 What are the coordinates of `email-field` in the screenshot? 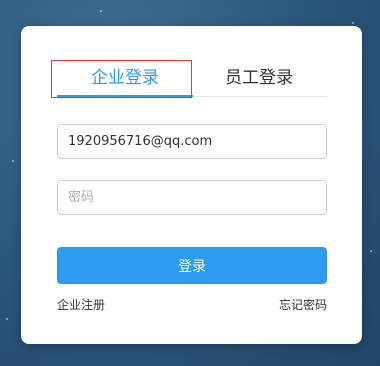 It's located at (192, 141).